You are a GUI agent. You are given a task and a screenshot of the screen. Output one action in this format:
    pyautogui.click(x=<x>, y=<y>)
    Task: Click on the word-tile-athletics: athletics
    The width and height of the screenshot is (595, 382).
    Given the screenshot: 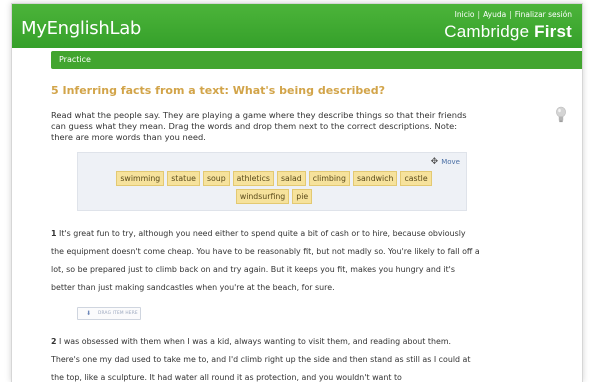 What is the action you would take?
    pyautogui.click(x=253, y=178)
    